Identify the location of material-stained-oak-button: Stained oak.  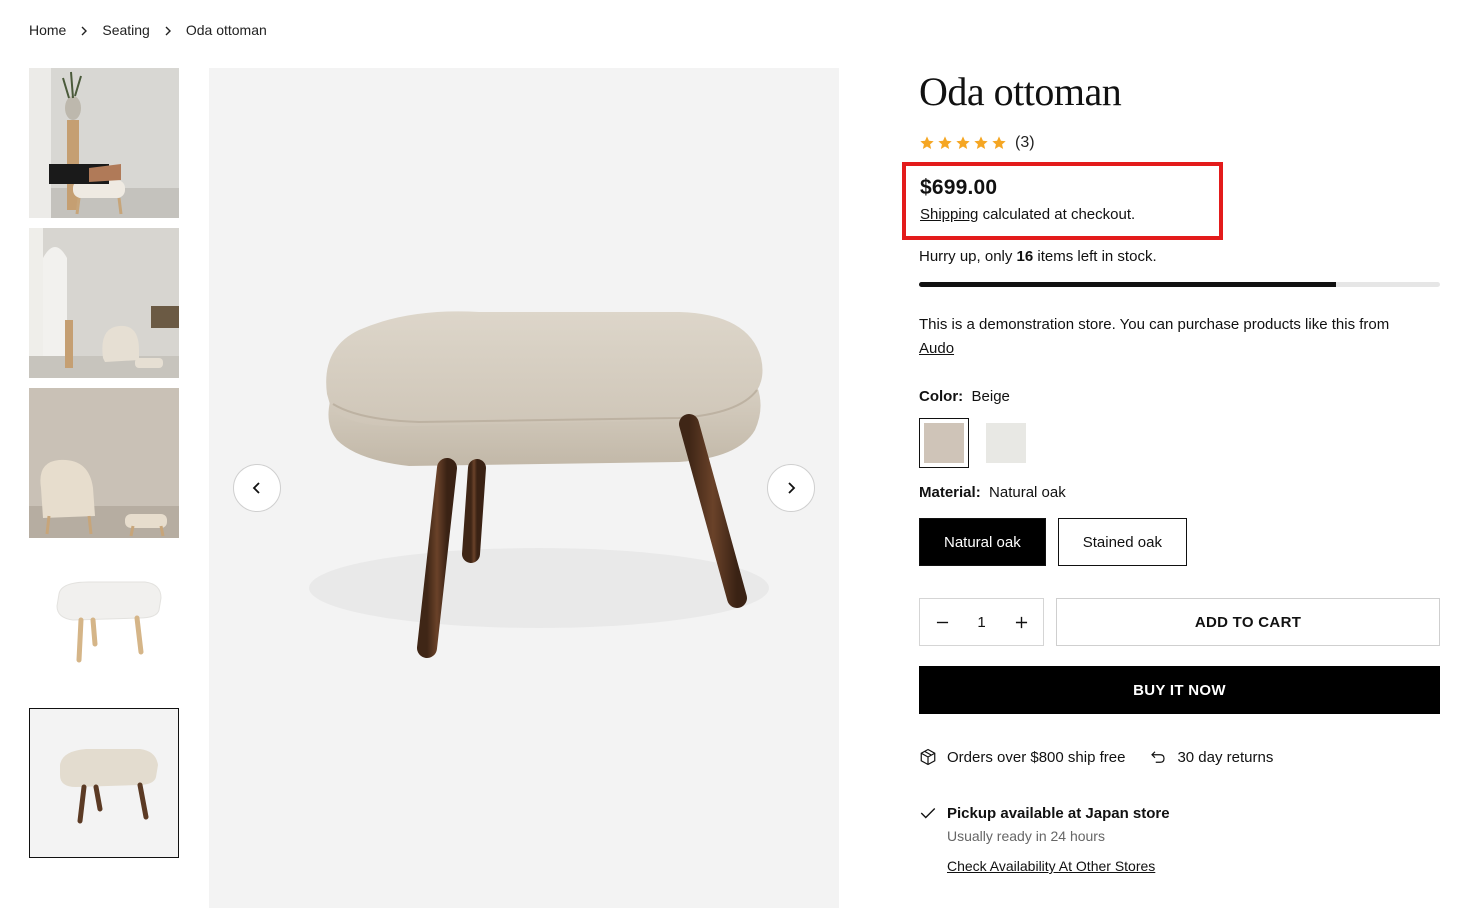
(1122, 542).